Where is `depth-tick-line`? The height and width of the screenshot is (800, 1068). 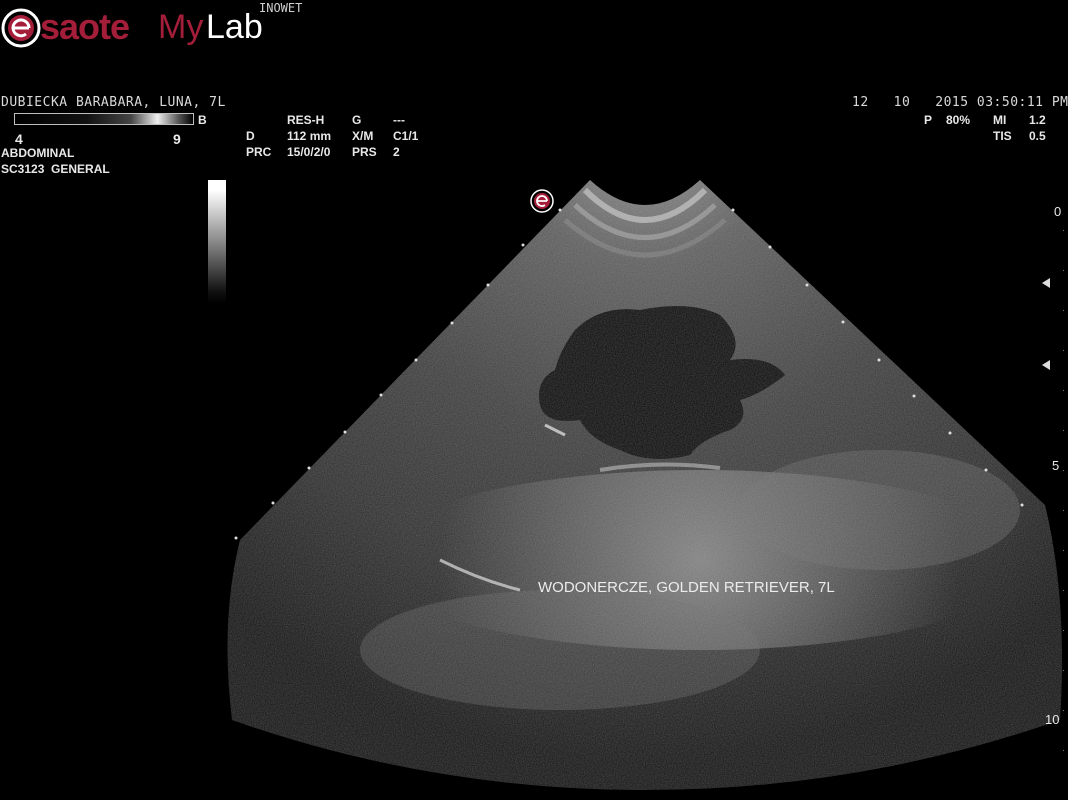 depth-tick-line is located at coordinates (1063, 492).